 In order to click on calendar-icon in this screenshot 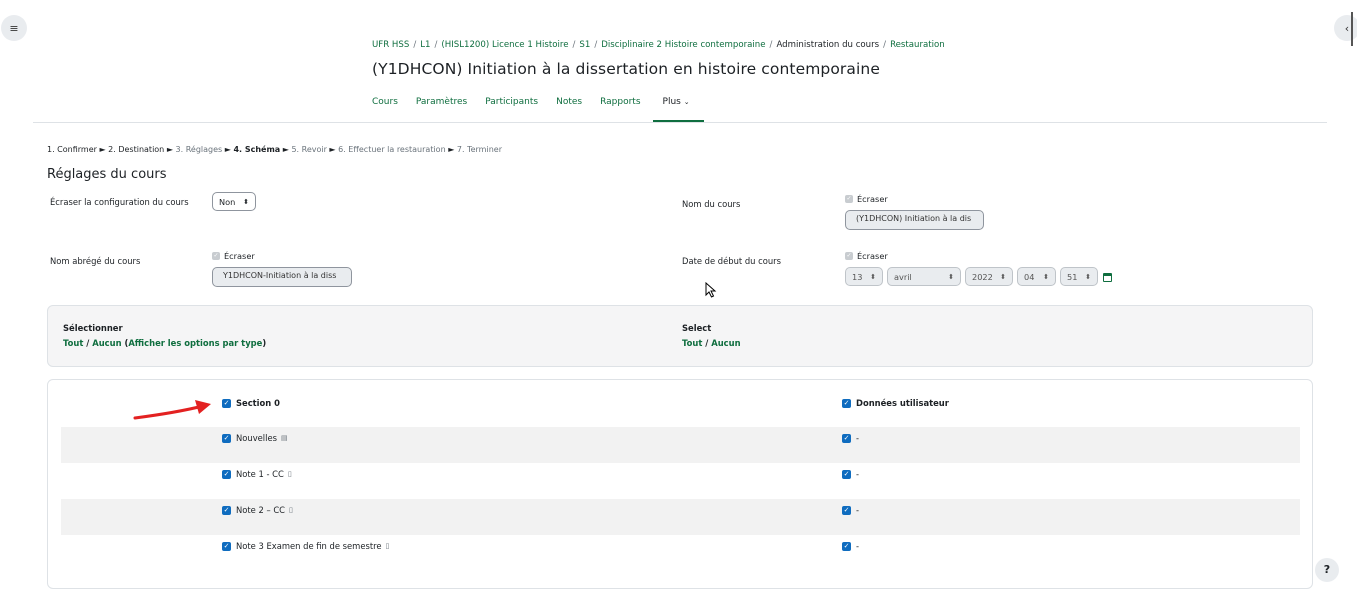, I will do `click(1107, 277)`.